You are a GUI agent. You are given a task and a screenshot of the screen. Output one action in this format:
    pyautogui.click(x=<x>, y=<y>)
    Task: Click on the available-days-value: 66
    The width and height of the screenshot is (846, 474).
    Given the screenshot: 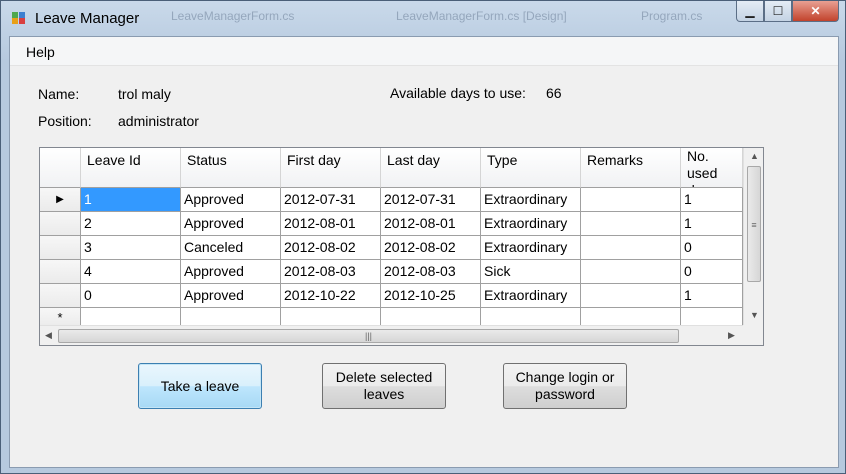 What is the action you would take?
    pyautogui.click(x=554, y=93)
    